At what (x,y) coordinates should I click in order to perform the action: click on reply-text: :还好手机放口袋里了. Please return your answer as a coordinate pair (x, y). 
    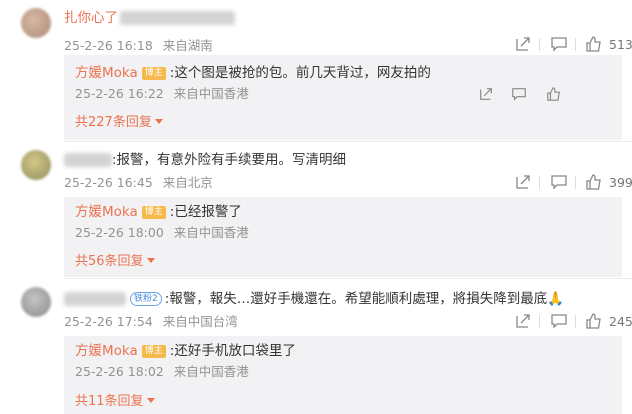
    Looking at the image, I should click on (232, 351).